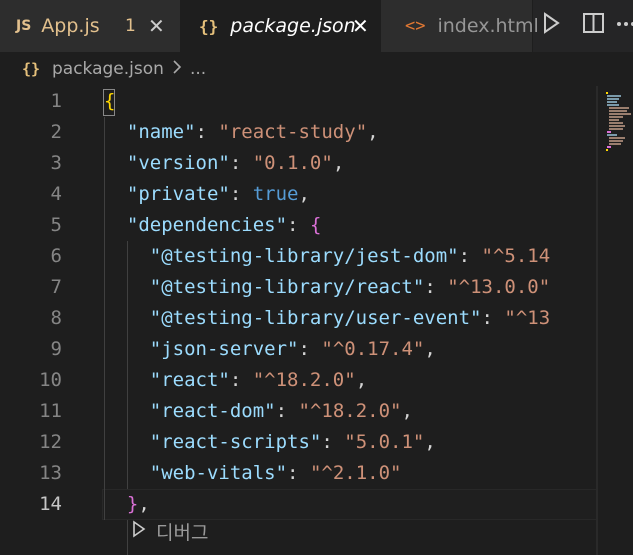  Describe the element at coordinates (488, 26) in the screenshot. I see `tab-label: index.html` at that location.